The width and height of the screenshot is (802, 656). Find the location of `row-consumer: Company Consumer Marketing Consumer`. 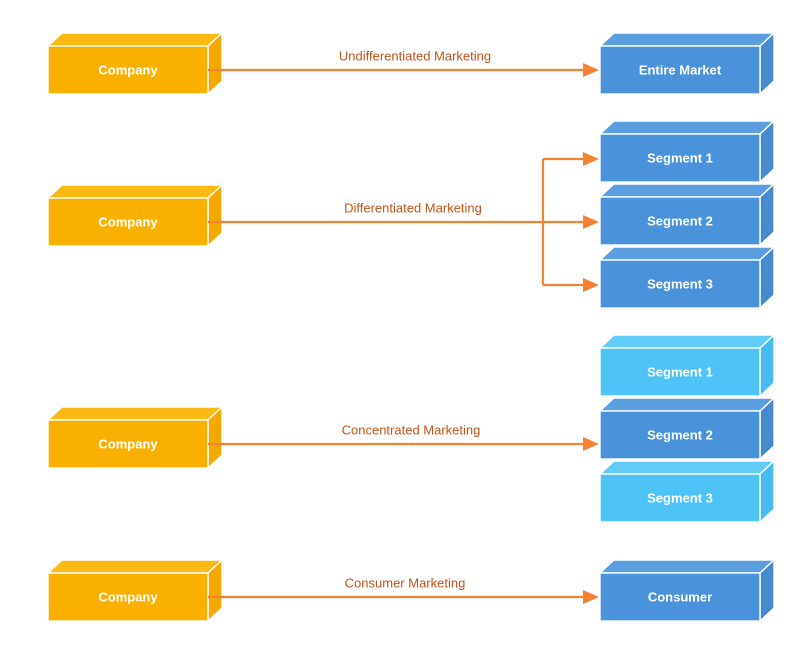

row-consumer: Company Consumer Marketing Consumer is located at coordinates (411, 590).